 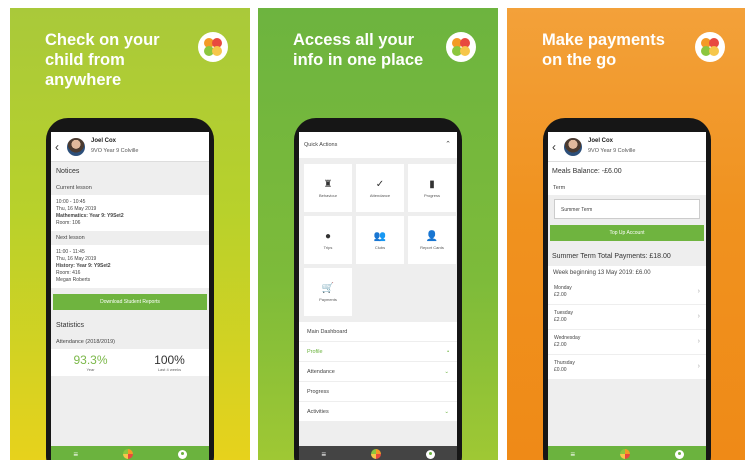 I want to click on menu-item-label: Progress, so click(x=318, y=392).